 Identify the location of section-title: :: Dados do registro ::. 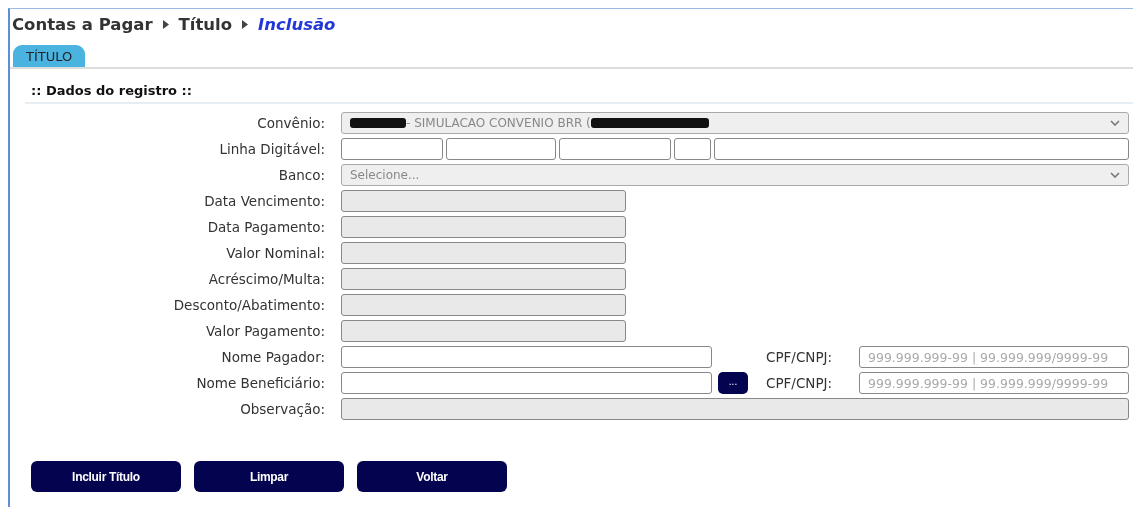
(579, 91).